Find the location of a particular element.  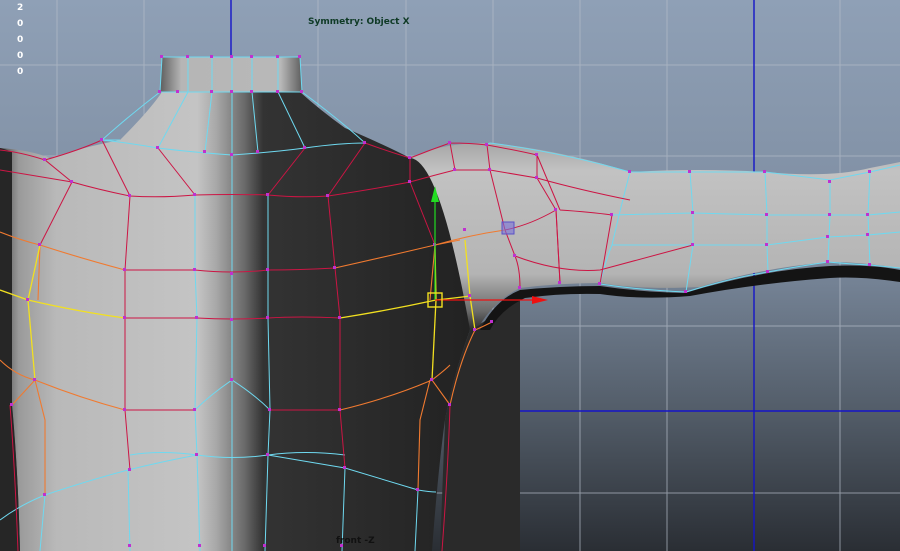

plane-handle-icon is located at coordinates (508, 228).